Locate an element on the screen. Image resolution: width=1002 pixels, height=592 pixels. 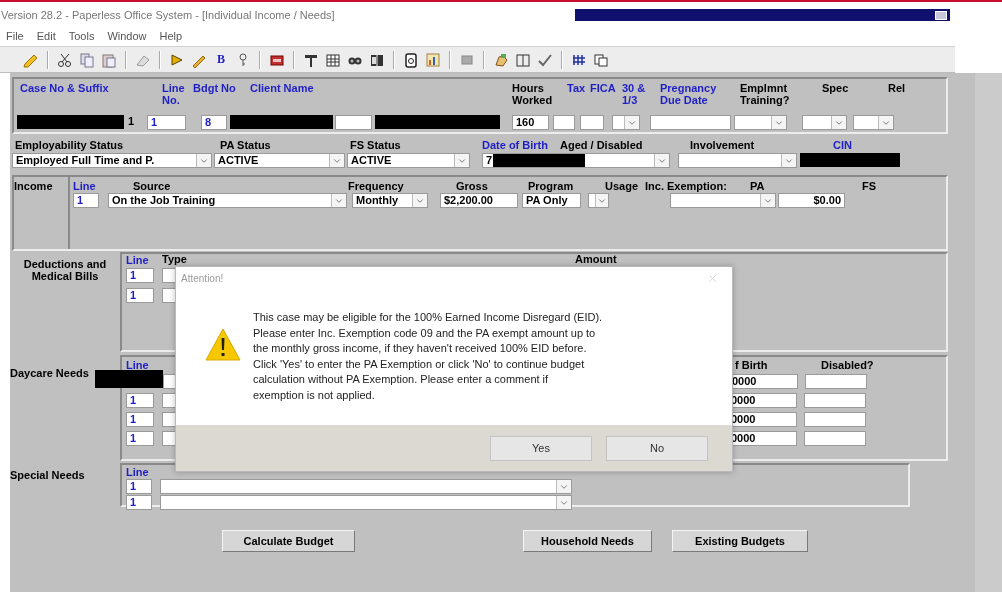
column-label: Bdgt No is located at coordinates (215, 88).